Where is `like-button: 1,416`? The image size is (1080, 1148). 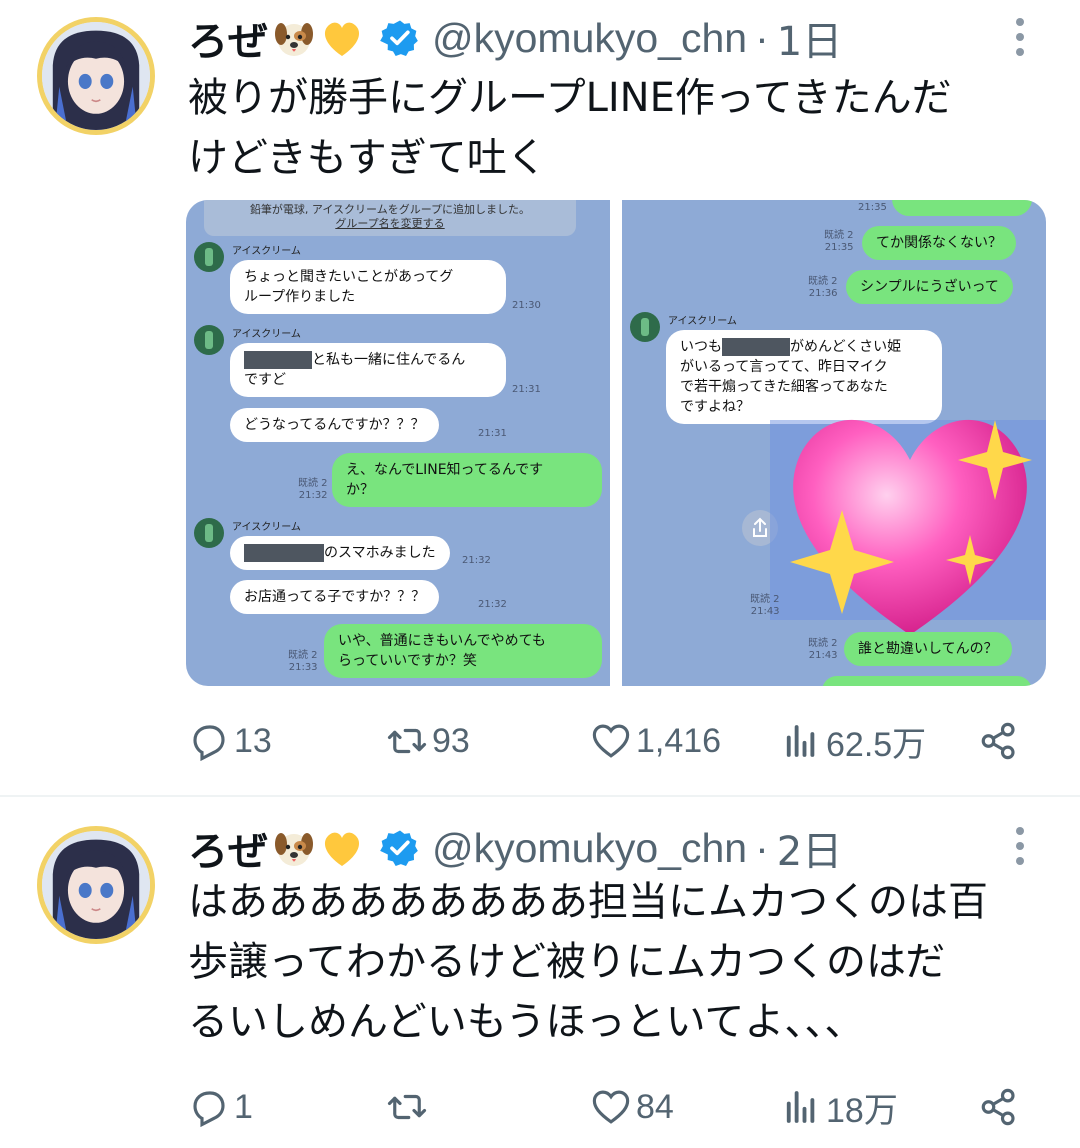
like-button: 1,416 is located at coordinates (655, 741).